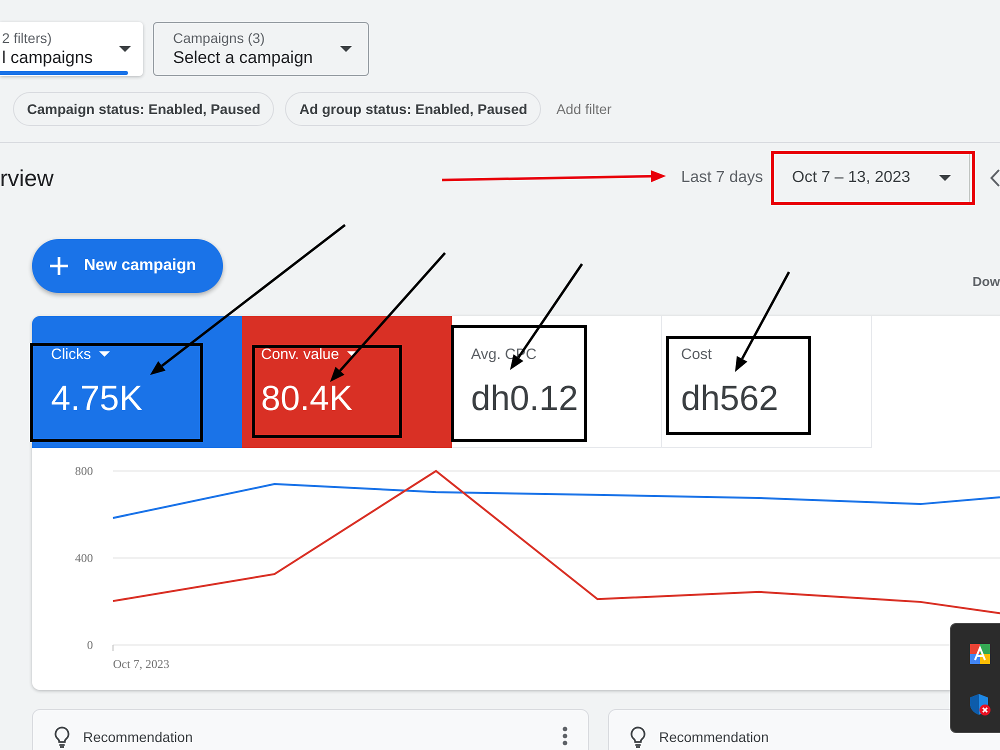 The height and width of the screenshot is (750, 1000). Describe the element at coordinates (986, 281) in the screenshot. I see `download-link: Dow` at that location.